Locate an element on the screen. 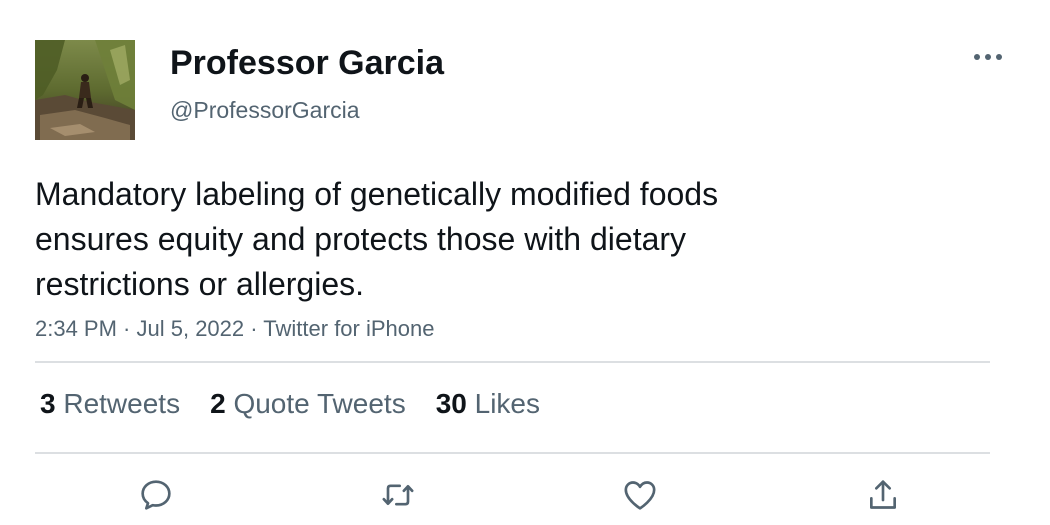  avatar is located at coordinates (85, 90).